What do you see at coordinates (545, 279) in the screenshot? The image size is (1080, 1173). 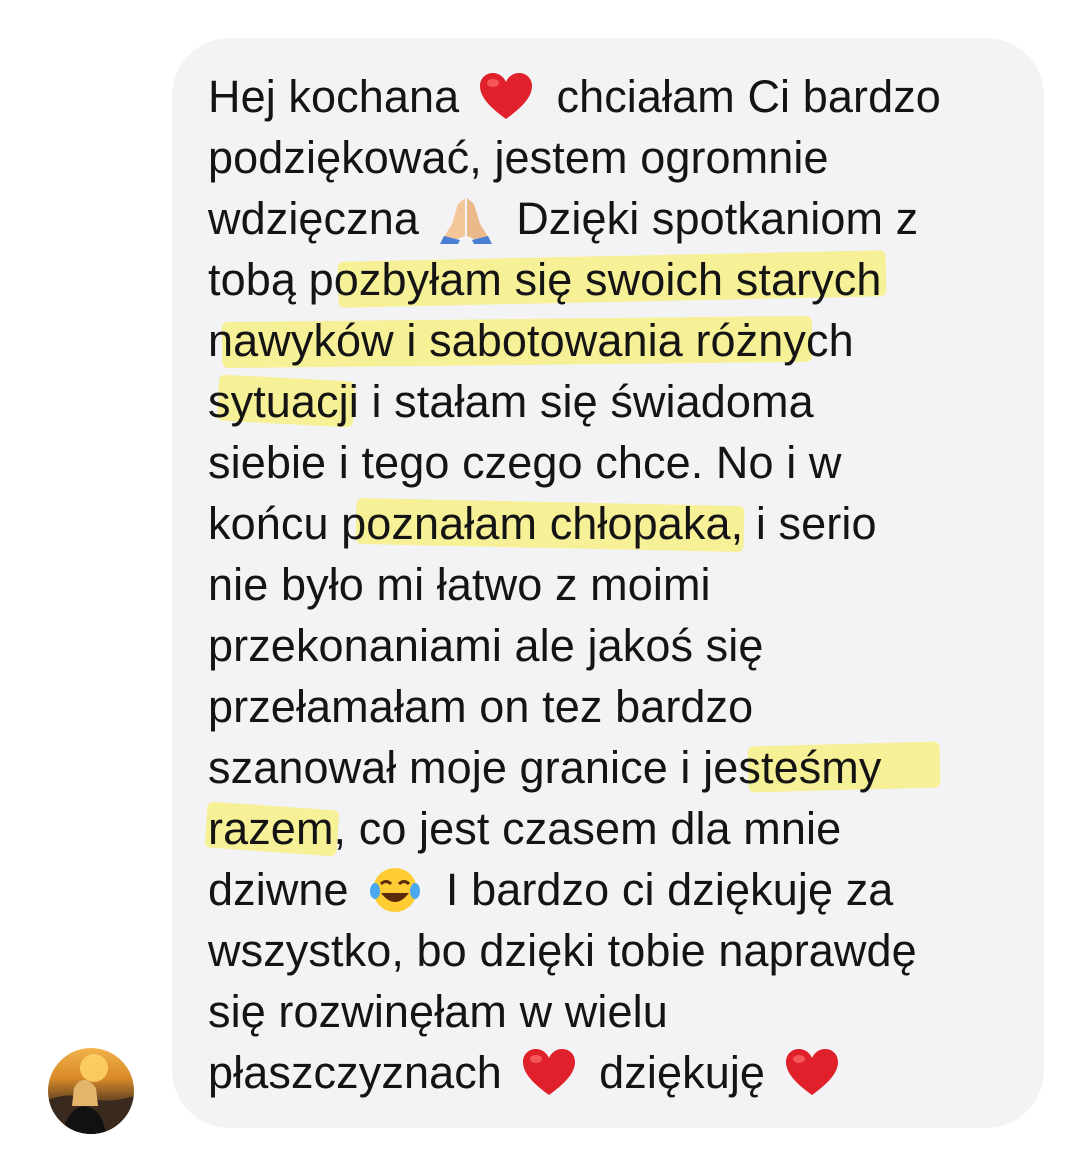 I see `message-line-text: tobą pozbyłam się swoich starych` at bounding box center [545, 279].